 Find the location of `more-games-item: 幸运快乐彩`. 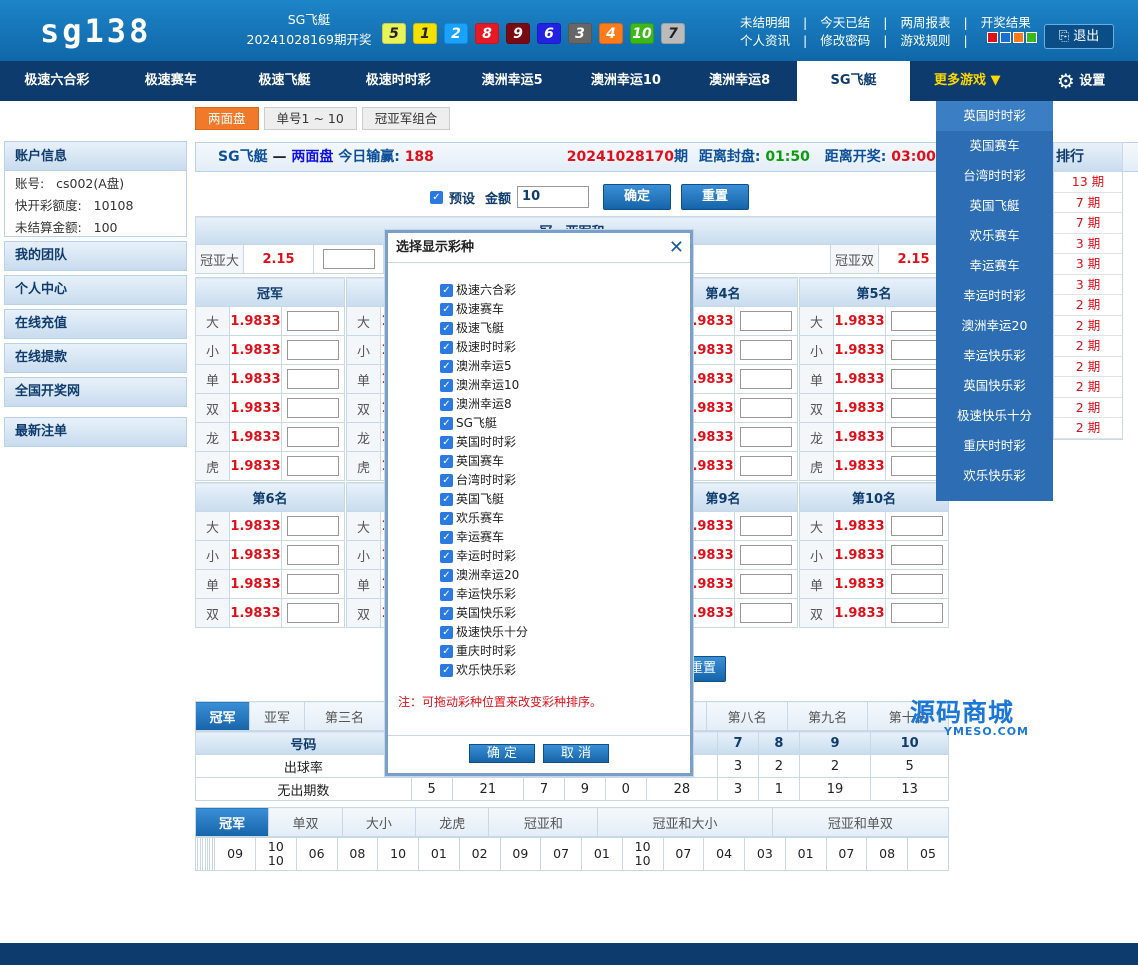

more-games-item: 幸运快乐彩 is located at coordinates (994, 356).